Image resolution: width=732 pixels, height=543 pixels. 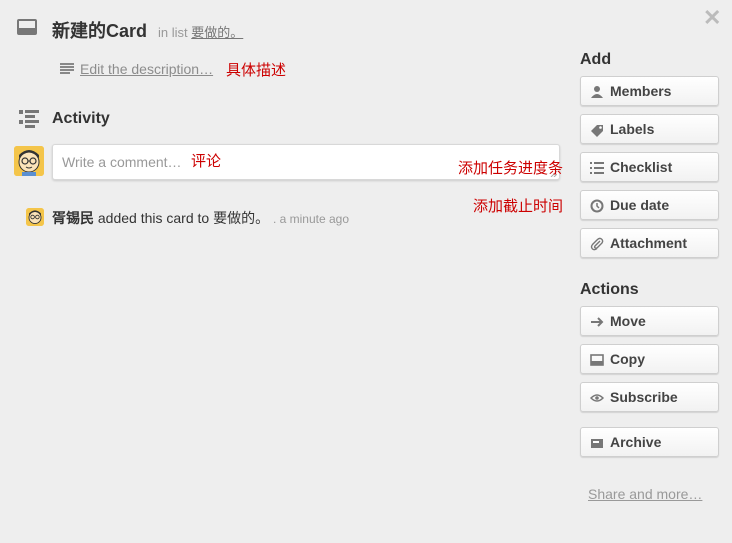 What do you see at coordinates (73, 218) in the screenshot?
I see `activity-user: 胥锡民` at bounding box center [73, 218].